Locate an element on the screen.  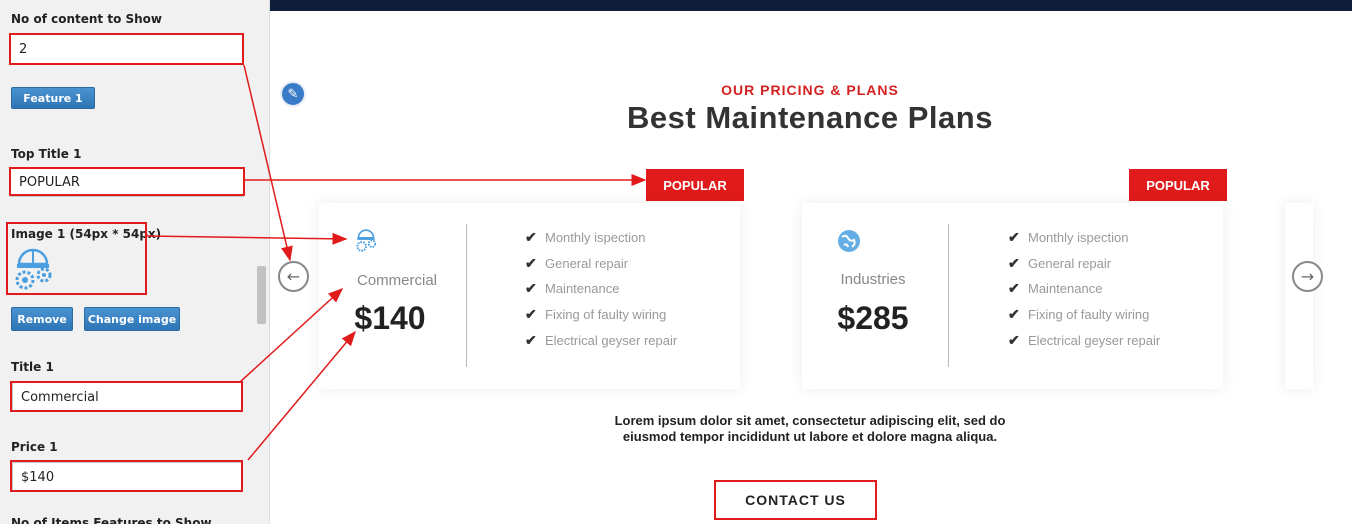
plan-price: $140 is located at coordinates (390, 318).